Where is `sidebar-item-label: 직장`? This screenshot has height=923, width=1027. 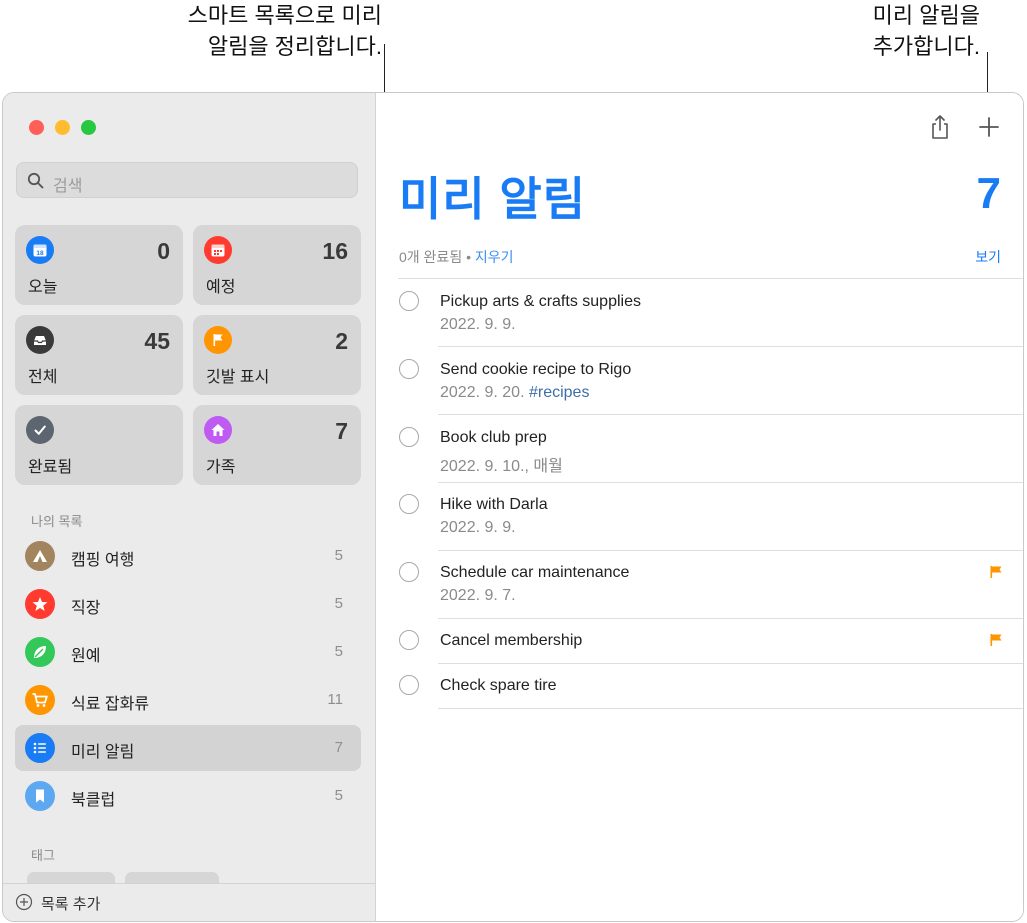 sidebar-item-label: 직장 is located at coordinates (86, 608).